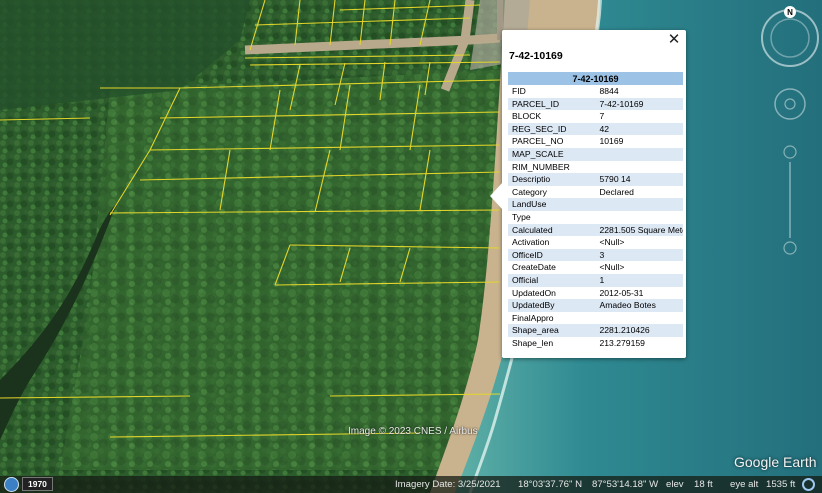  Describe the element at coordinates (552, 230) in the screenshot. I see `field-key: Calculated` at that location.